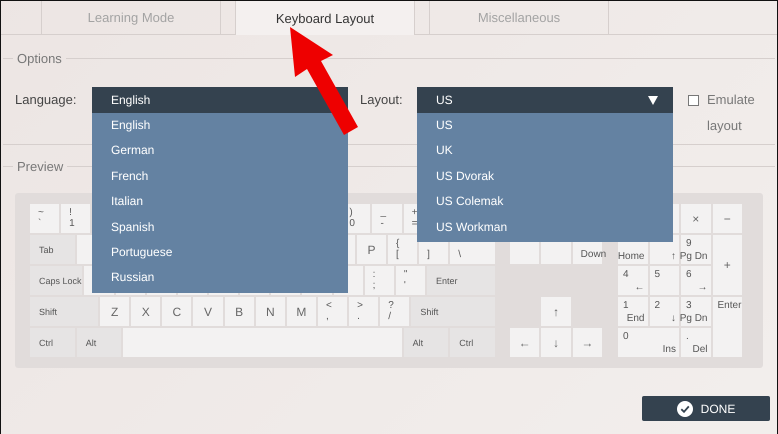 The image size is (778, 434). What do you see at coordinates (693, 100) in the screenshot?
I see `checkbox` at bounding box center [693, 100].